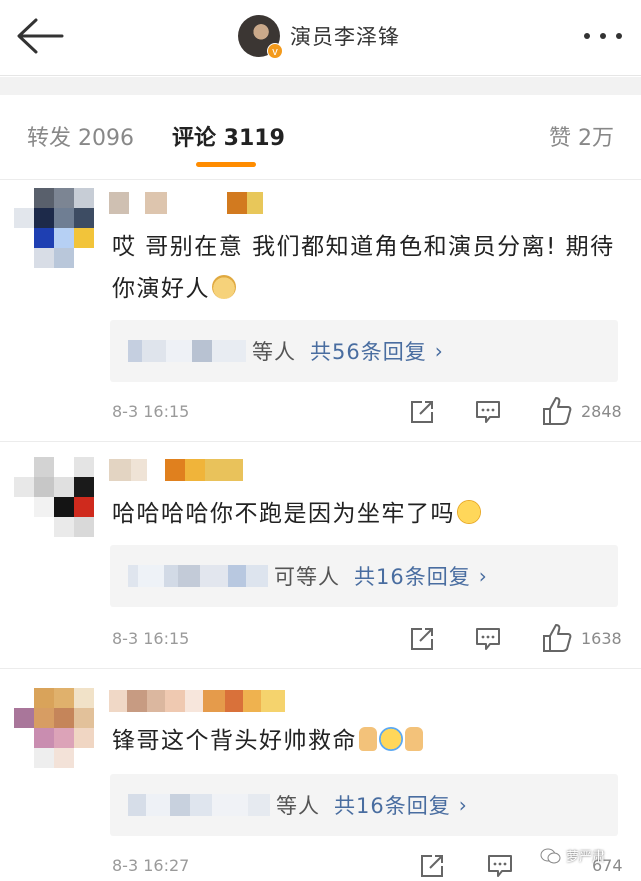  I want to click on profile-header: v 演员李泽锋, so click(319, 36).